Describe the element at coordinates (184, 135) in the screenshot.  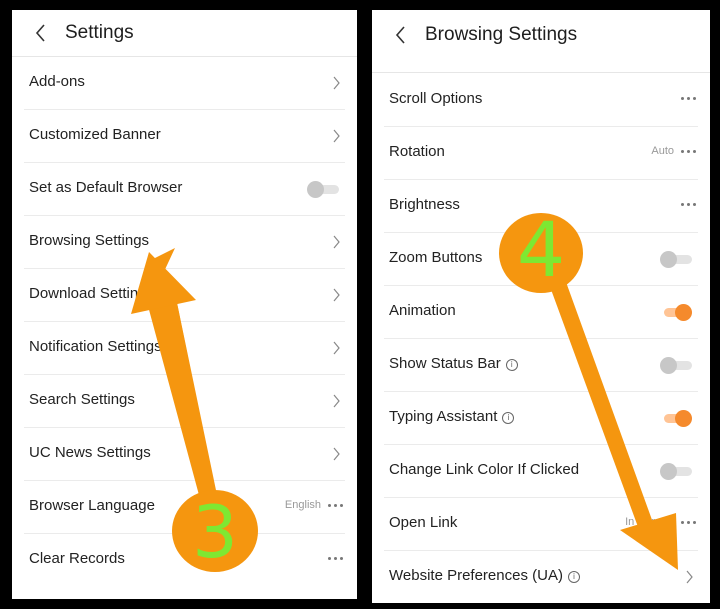
I see `setting-row-customized-banner: Customized Banner` at that location.